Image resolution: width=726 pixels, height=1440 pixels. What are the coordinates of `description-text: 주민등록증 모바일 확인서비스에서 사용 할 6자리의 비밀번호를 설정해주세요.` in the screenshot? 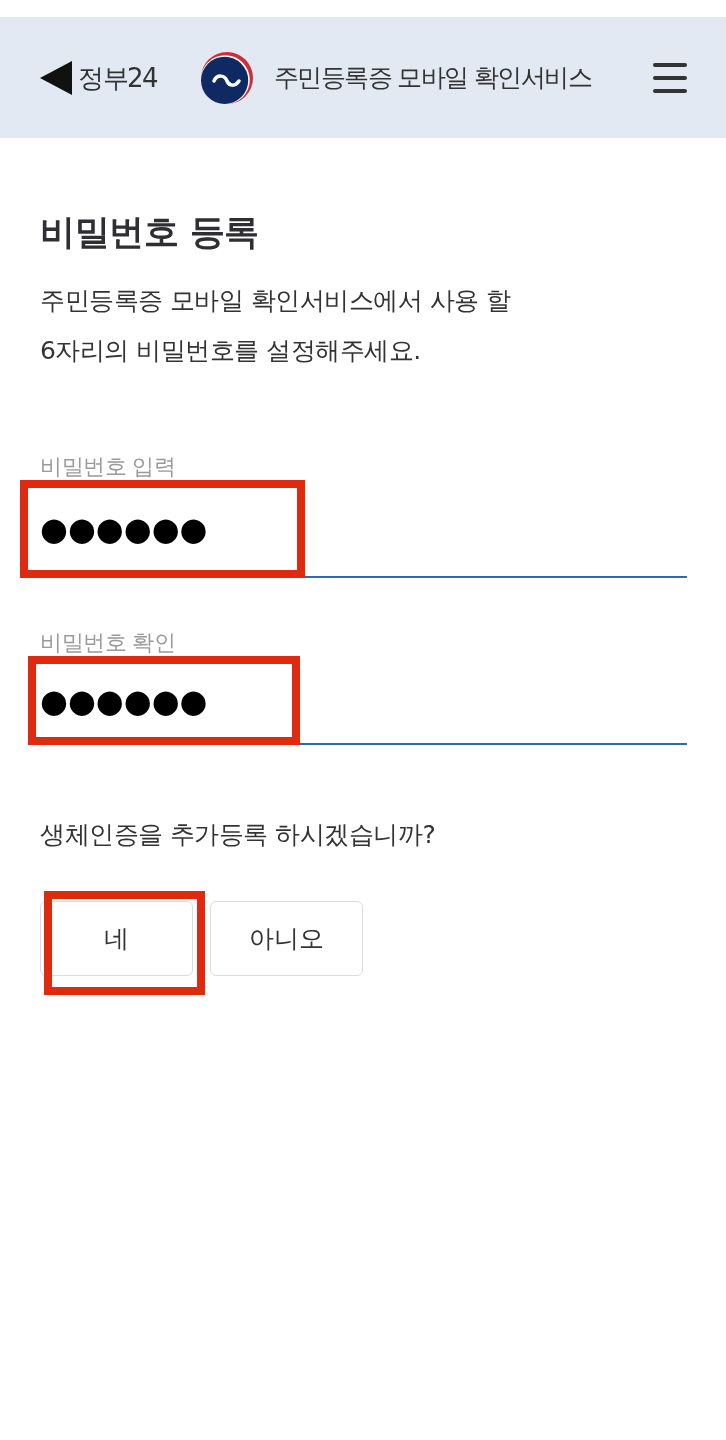 It's located at (275, 326).